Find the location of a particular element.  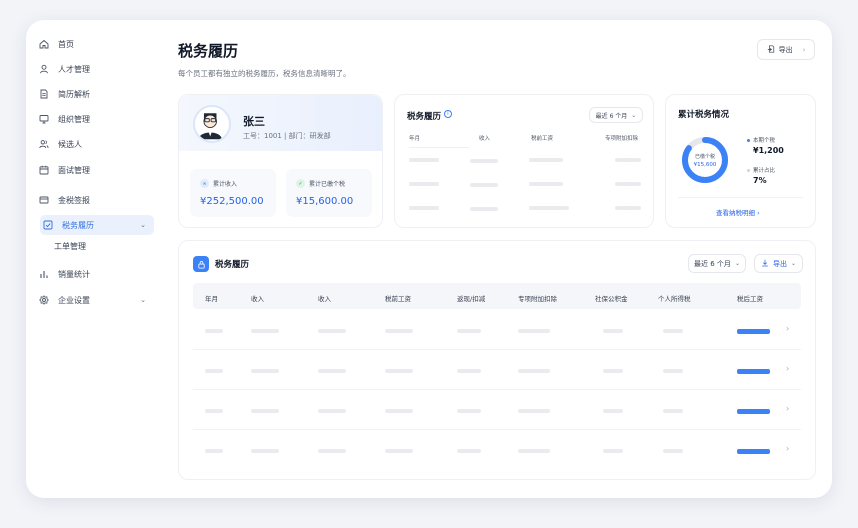

table-export-label: 导出 is located at coordinates (779, 263).